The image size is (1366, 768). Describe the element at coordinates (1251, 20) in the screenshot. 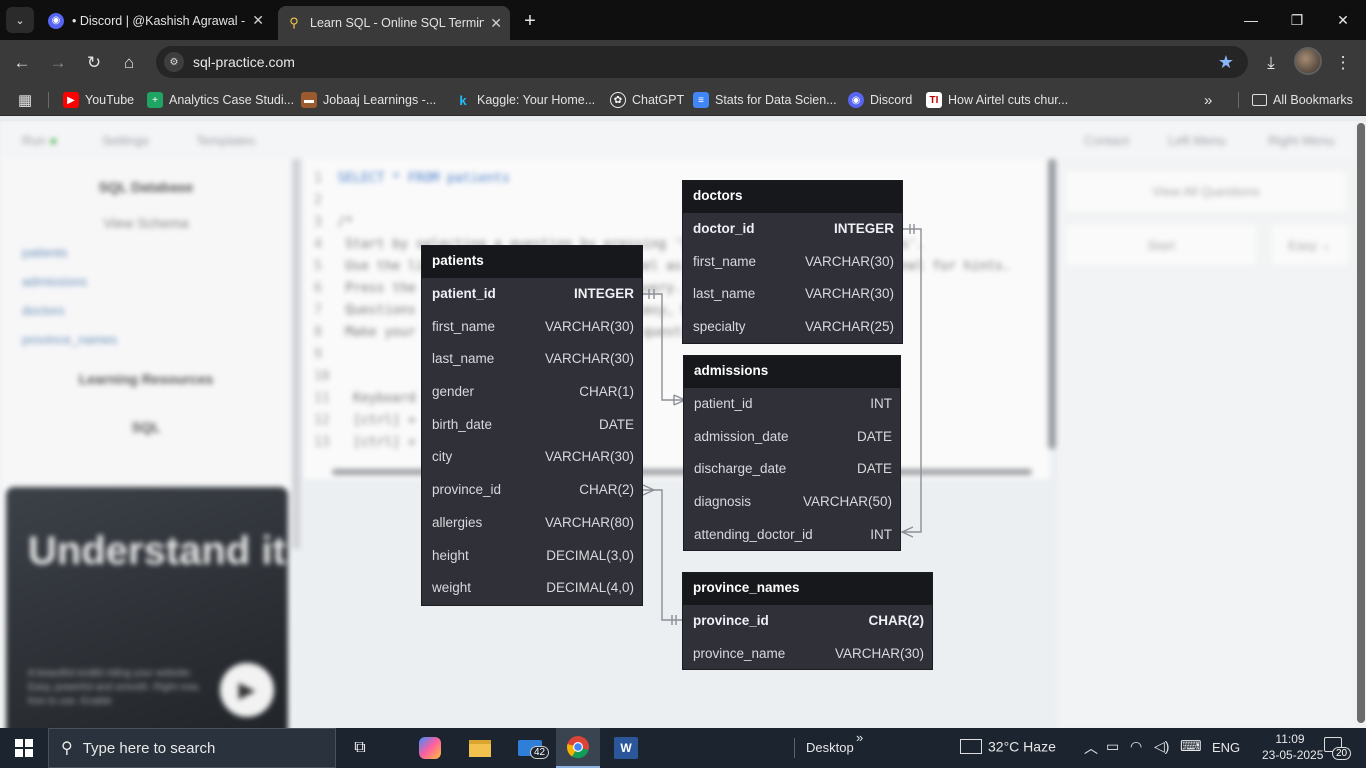

I see `minimize-icon: —` at that location.